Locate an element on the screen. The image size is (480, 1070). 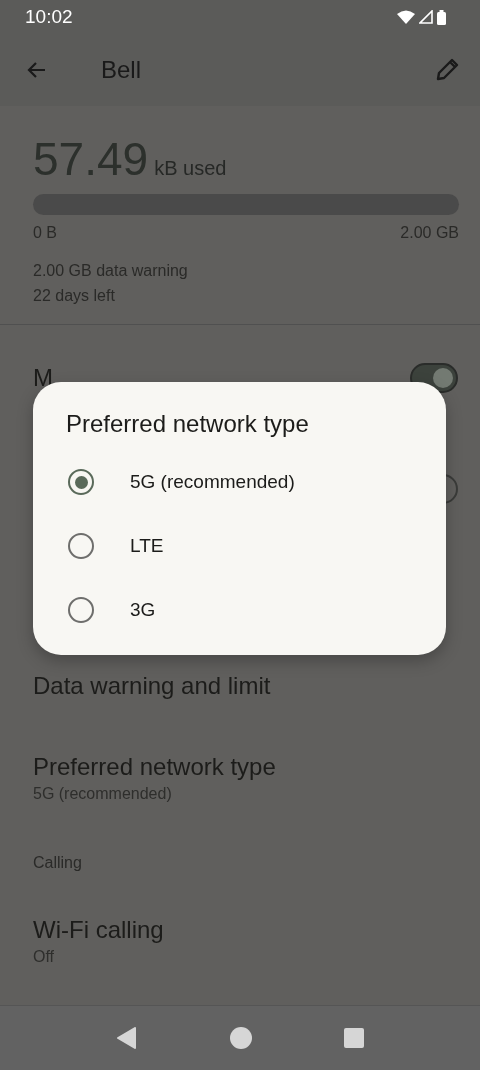
pencil-icon is located at coordinates (447, 70).